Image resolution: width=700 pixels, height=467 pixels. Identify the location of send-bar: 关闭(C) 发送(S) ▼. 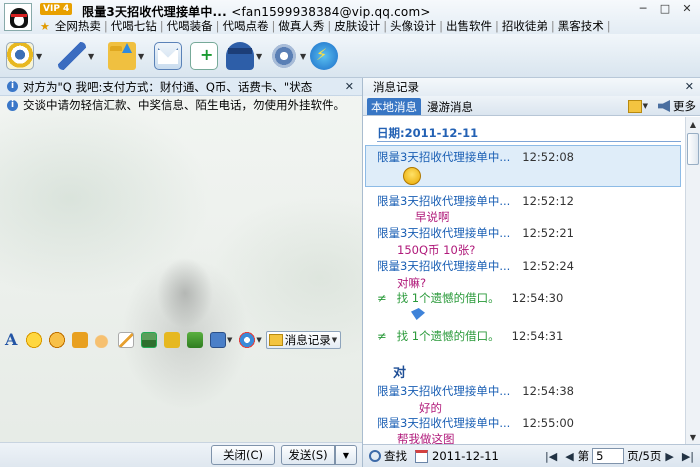
(181, 454).